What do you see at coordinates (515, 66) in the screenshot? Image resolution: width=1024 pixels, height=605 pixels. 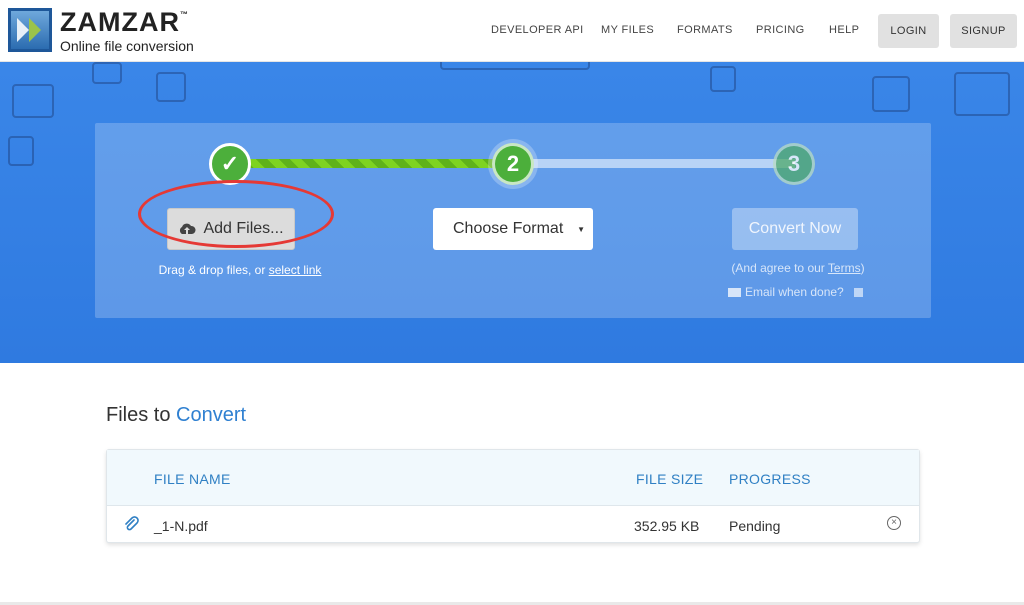 I see `keyboard-deco-icon` at bounding box center [515, 66].